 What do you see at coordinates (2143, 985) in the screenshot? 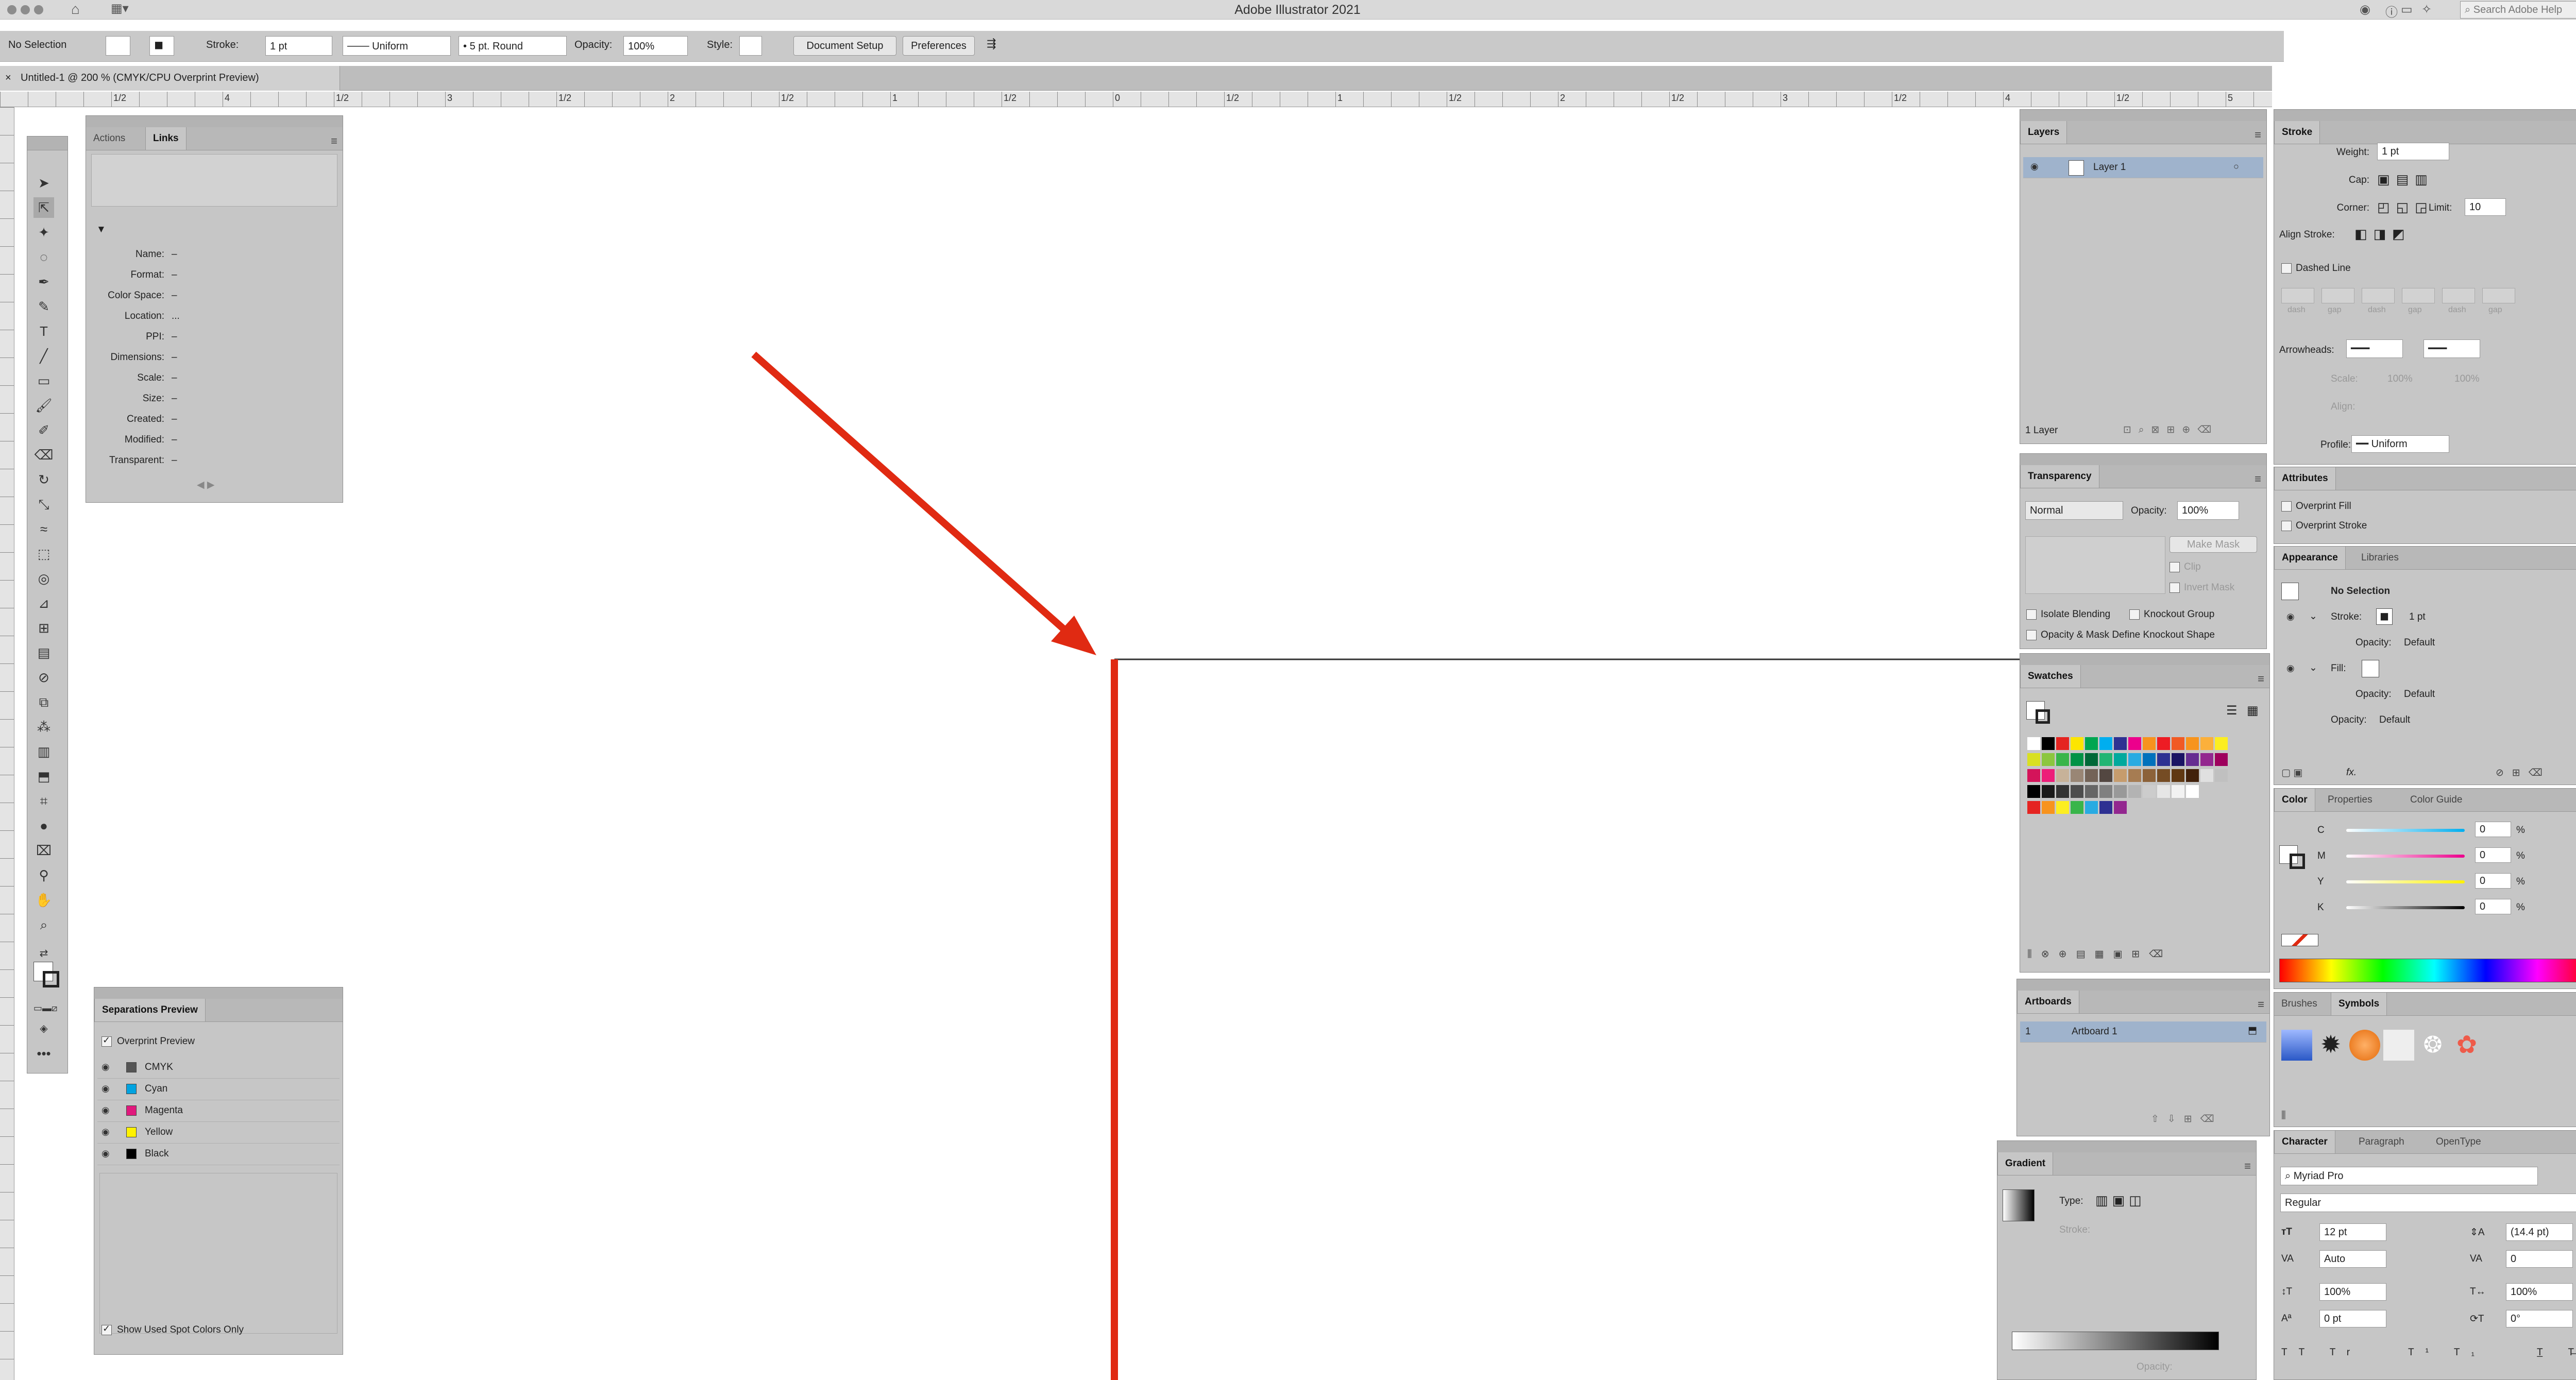
I see `artboards-panel-header` at bounding box center [2143, 985].